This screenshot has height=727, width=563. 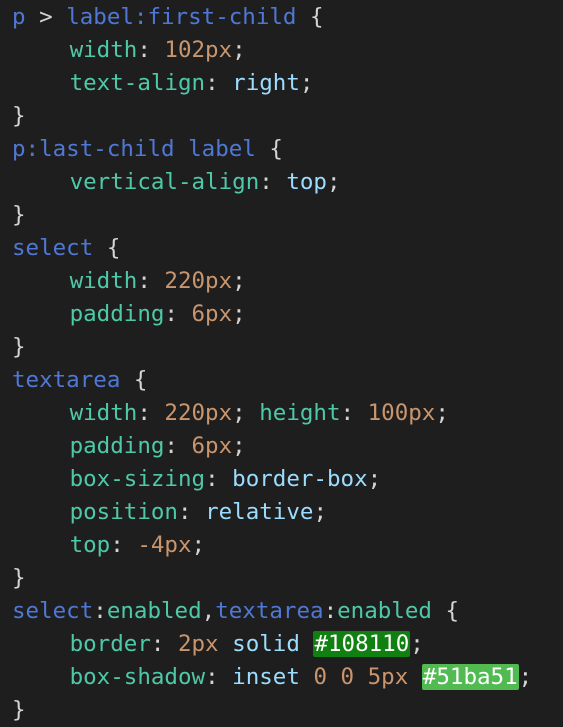 What do you see at coordinates (198, 50) in the screenshot?
I see `number-token: 102px` at bounding box center [198, 50].